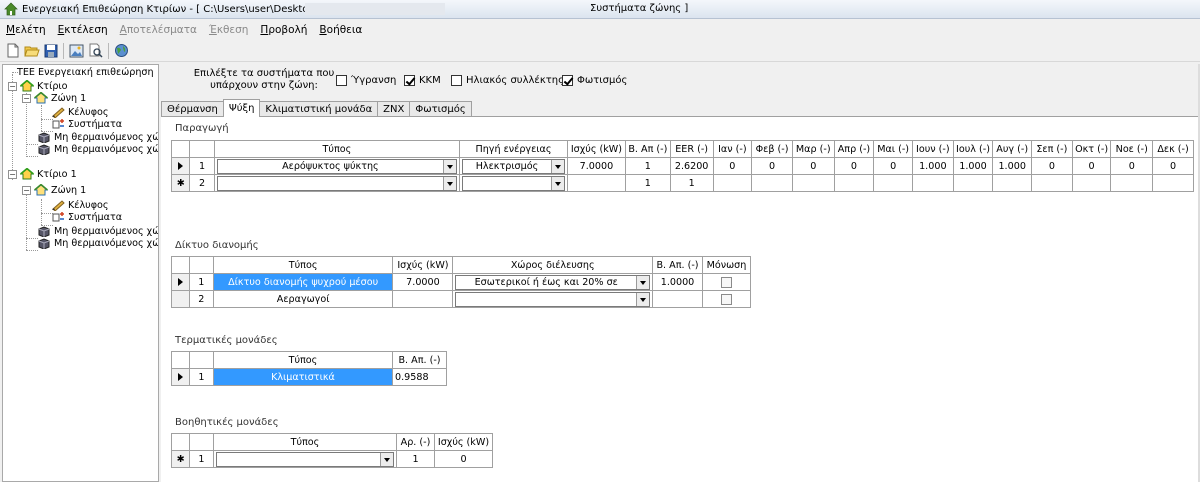 This screenshot has width=1200, height=482. Describe the element at coordinates (932, 166) in the screenshot. I see `month-cell-jun: 1.000` at that location.